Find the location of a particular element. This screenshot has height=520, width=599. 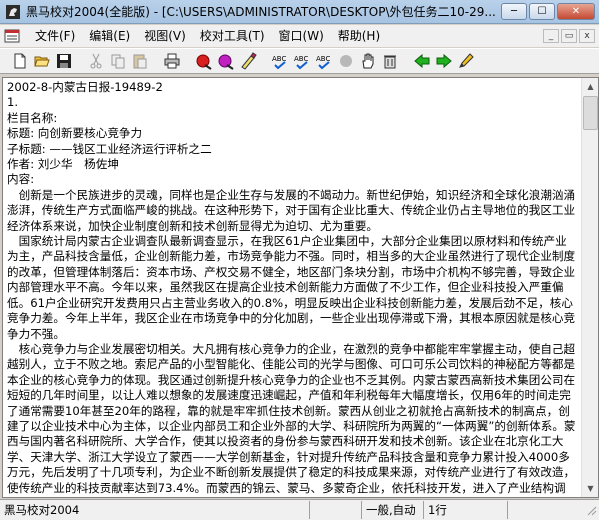

status-app-name: 黑马校对2004 is located at coordinates (155, 510).